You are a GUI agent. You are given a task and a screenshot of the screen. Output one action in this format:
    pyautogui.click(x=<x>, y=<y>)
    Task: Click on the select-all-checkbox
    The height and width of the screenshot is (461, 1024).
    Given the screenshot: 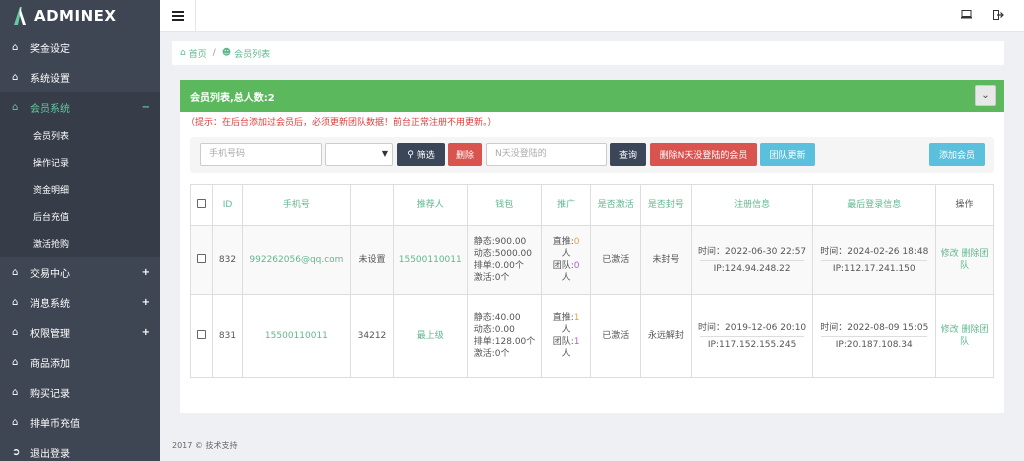 What is the action you would take?
    pyautogui.click(x=202, y=203)
    